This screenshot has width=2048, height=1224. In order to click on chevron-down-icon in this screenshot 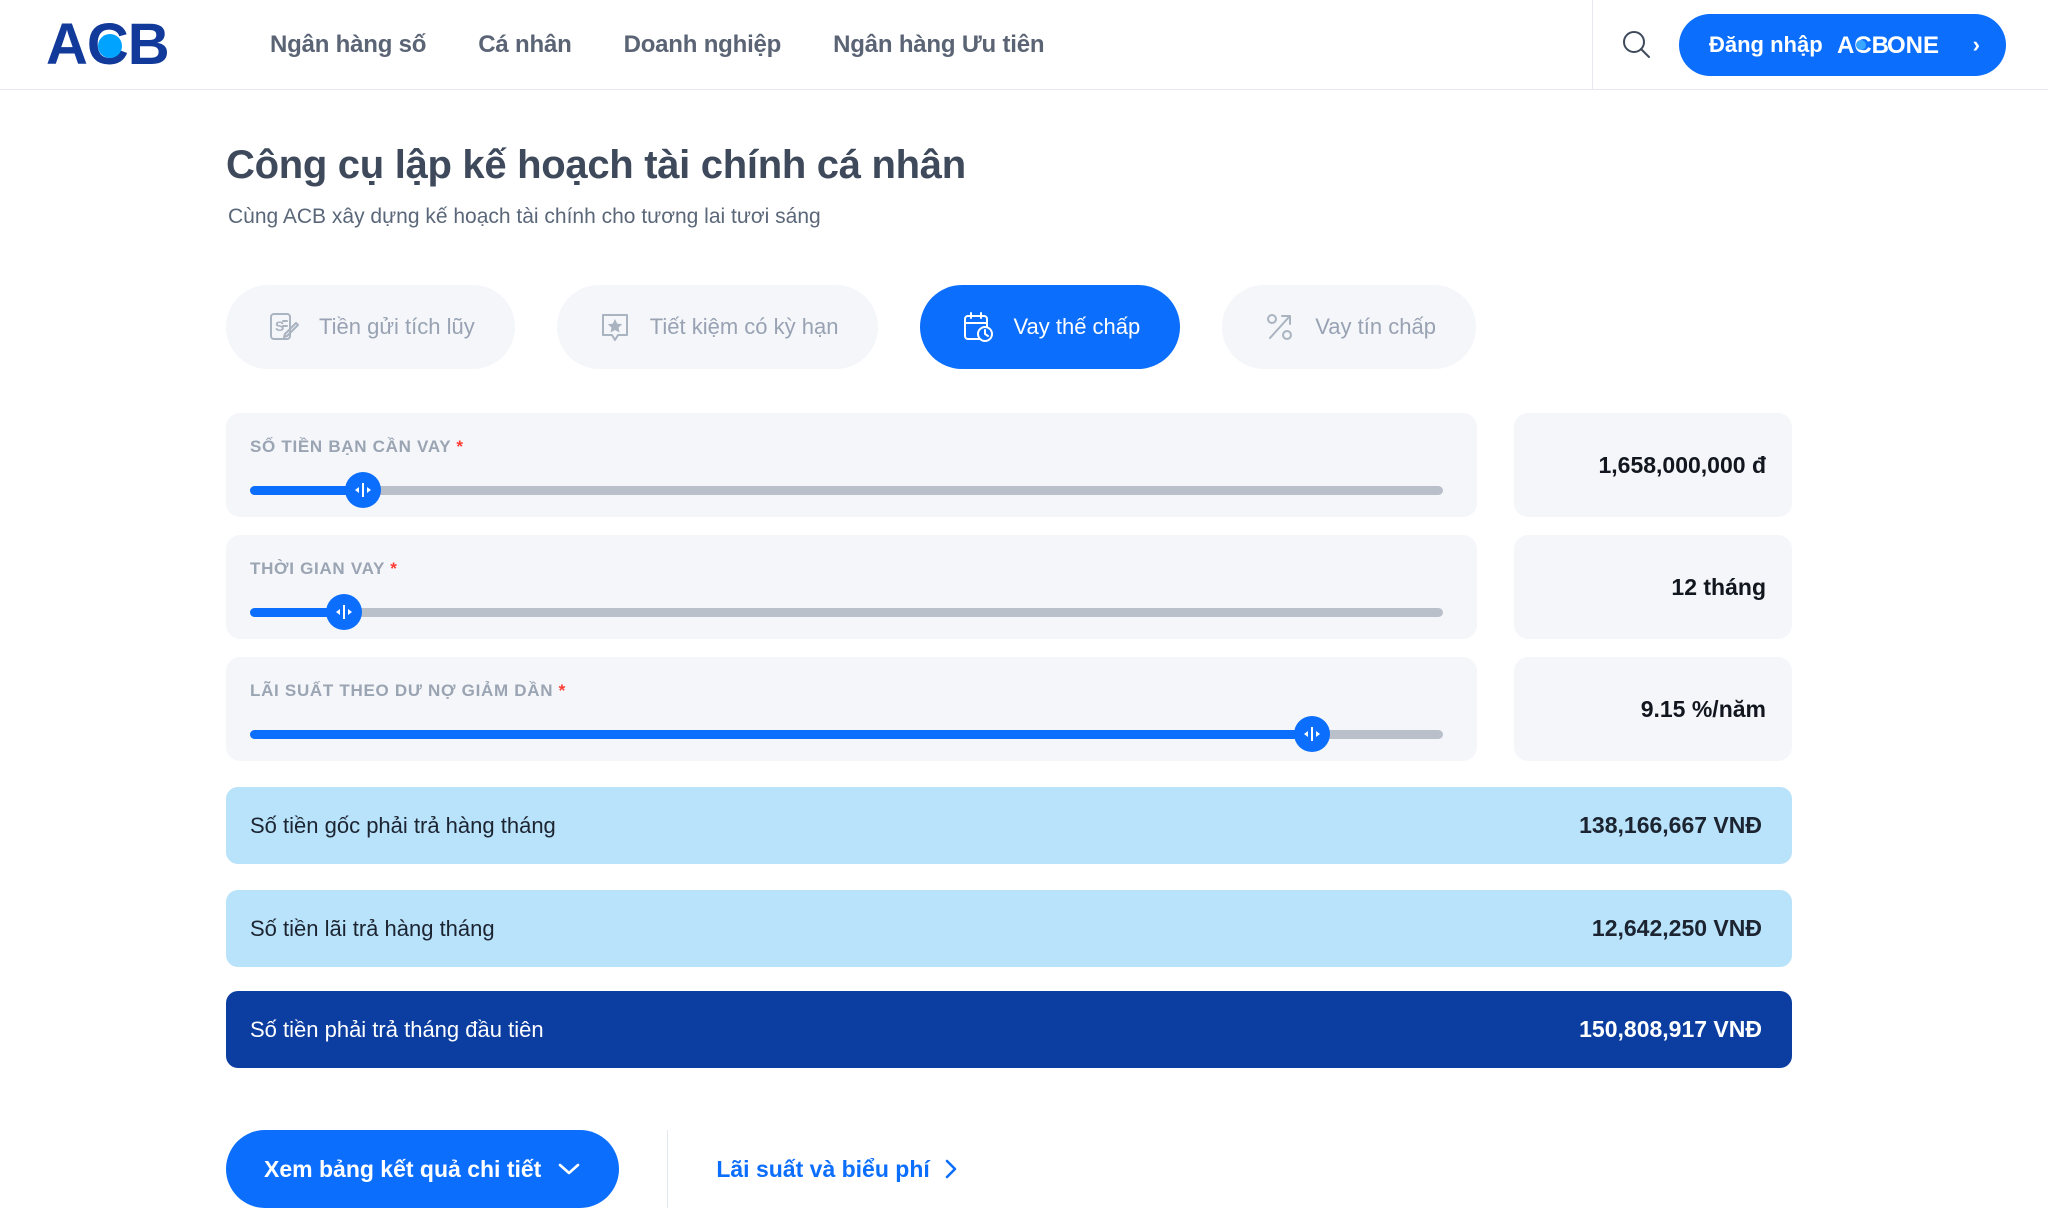, I will do `click(569, 1169)`.